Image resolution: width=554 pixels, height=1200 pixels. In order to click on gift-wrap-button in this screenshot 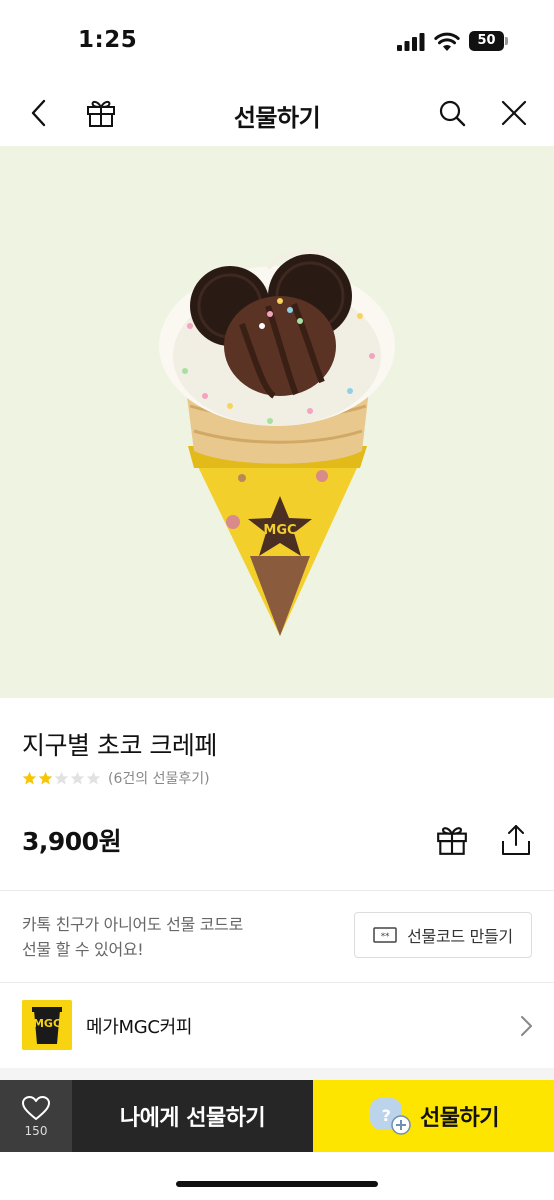, I will do `click(452, 840)`.